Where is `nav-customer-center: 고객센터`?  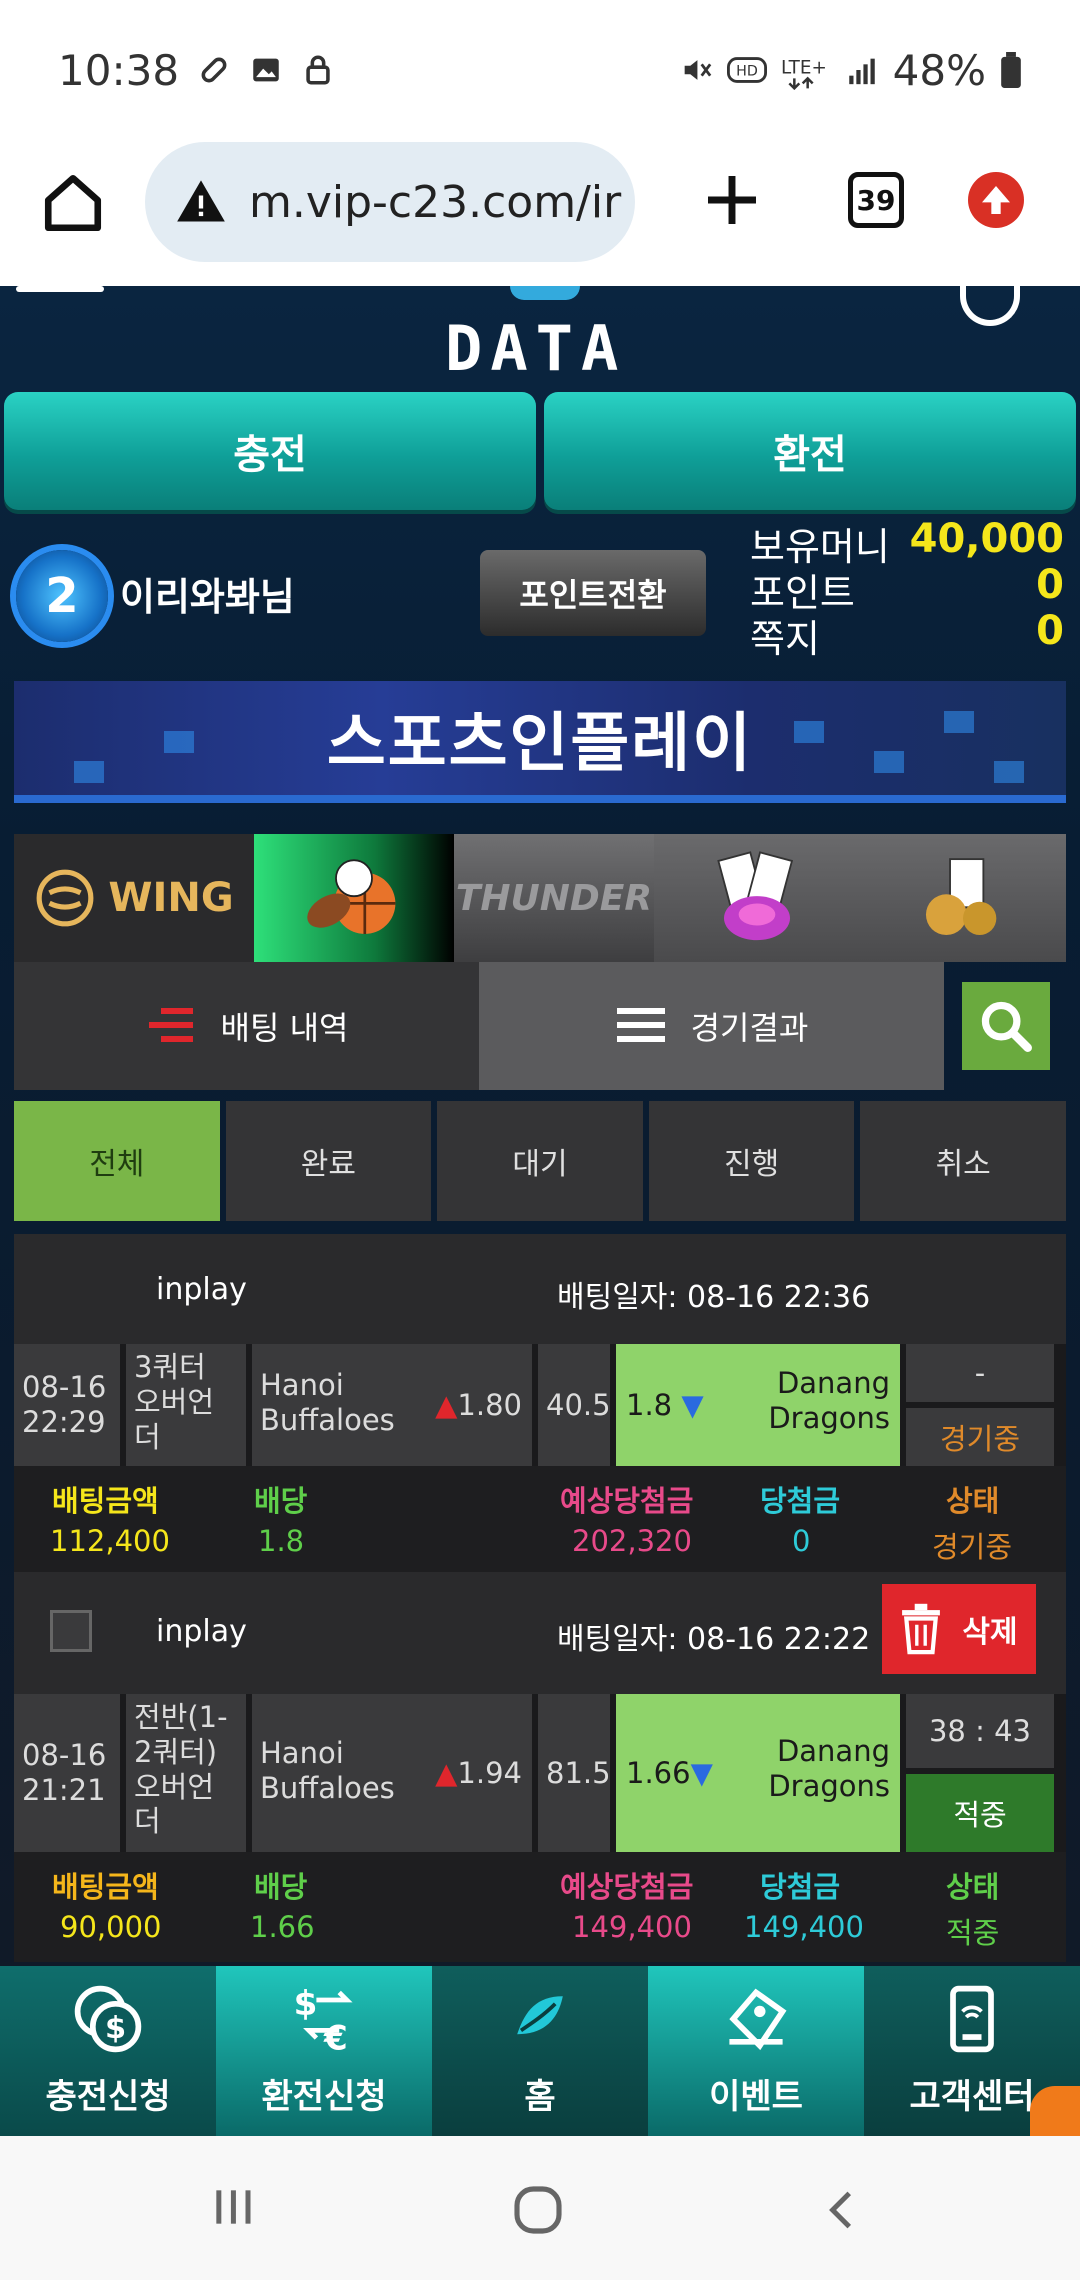 nav-customer-center: 고객센터 is located at coordinates (972, 2051).